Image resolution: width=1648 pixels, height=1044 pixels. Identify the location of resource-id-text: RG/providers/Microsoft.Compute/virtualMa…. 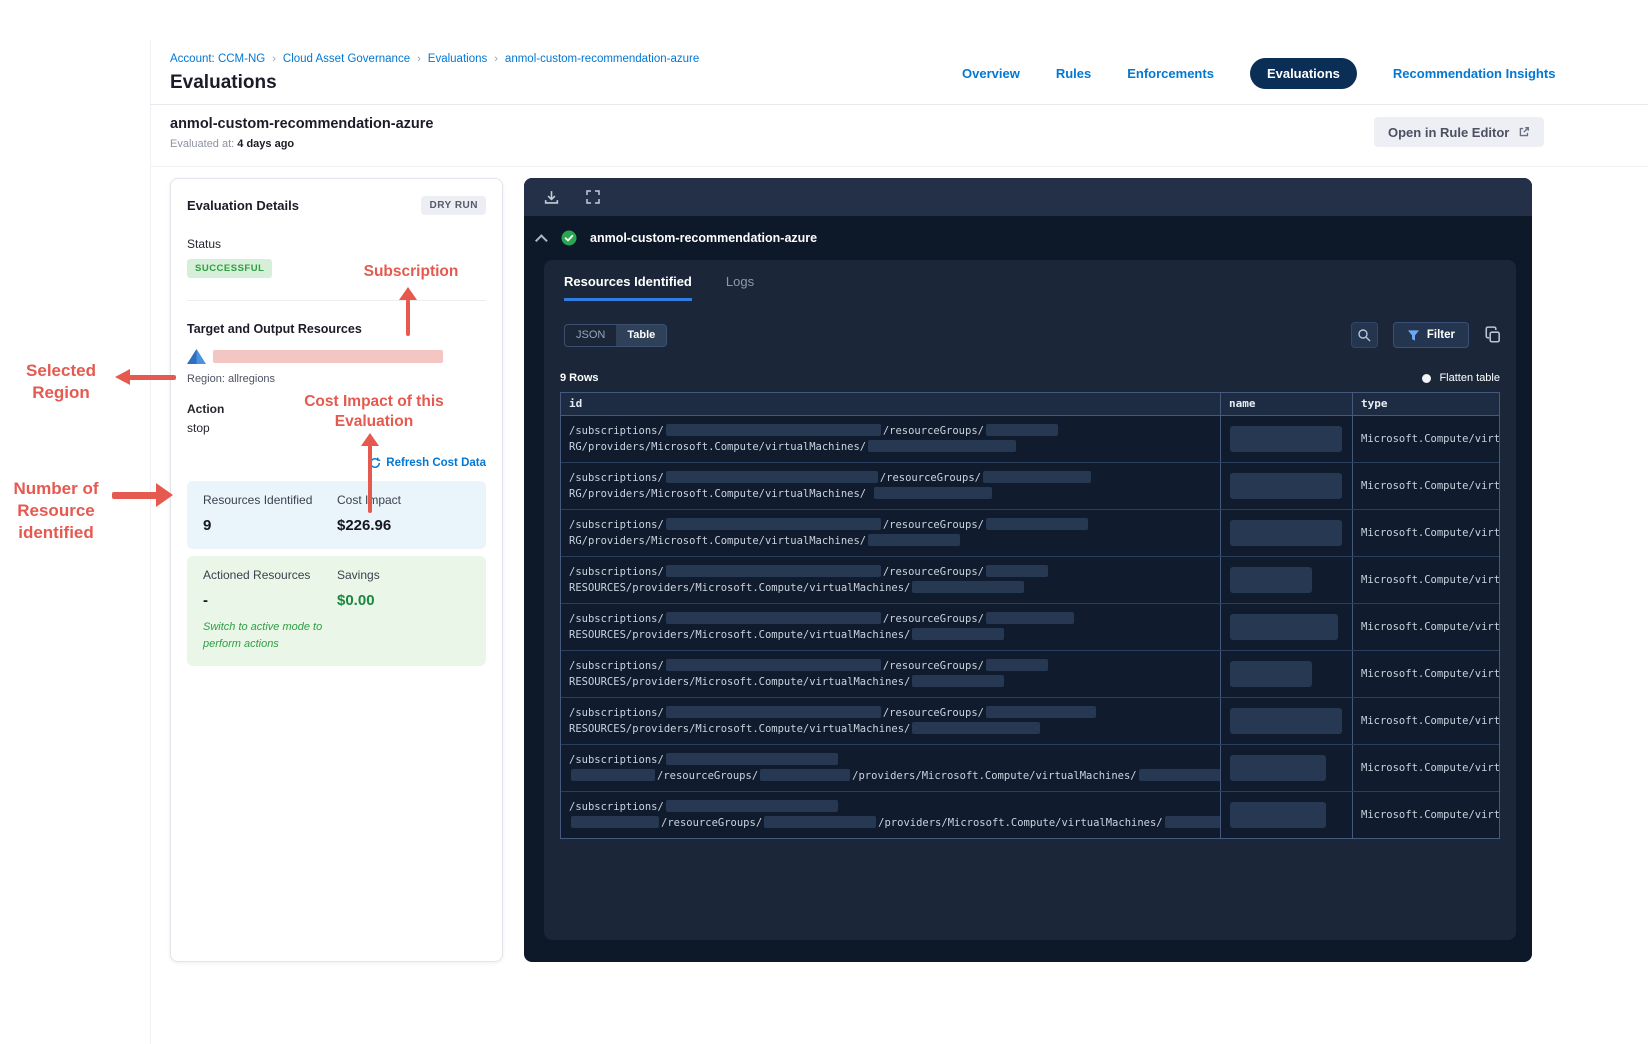
(718, 541).